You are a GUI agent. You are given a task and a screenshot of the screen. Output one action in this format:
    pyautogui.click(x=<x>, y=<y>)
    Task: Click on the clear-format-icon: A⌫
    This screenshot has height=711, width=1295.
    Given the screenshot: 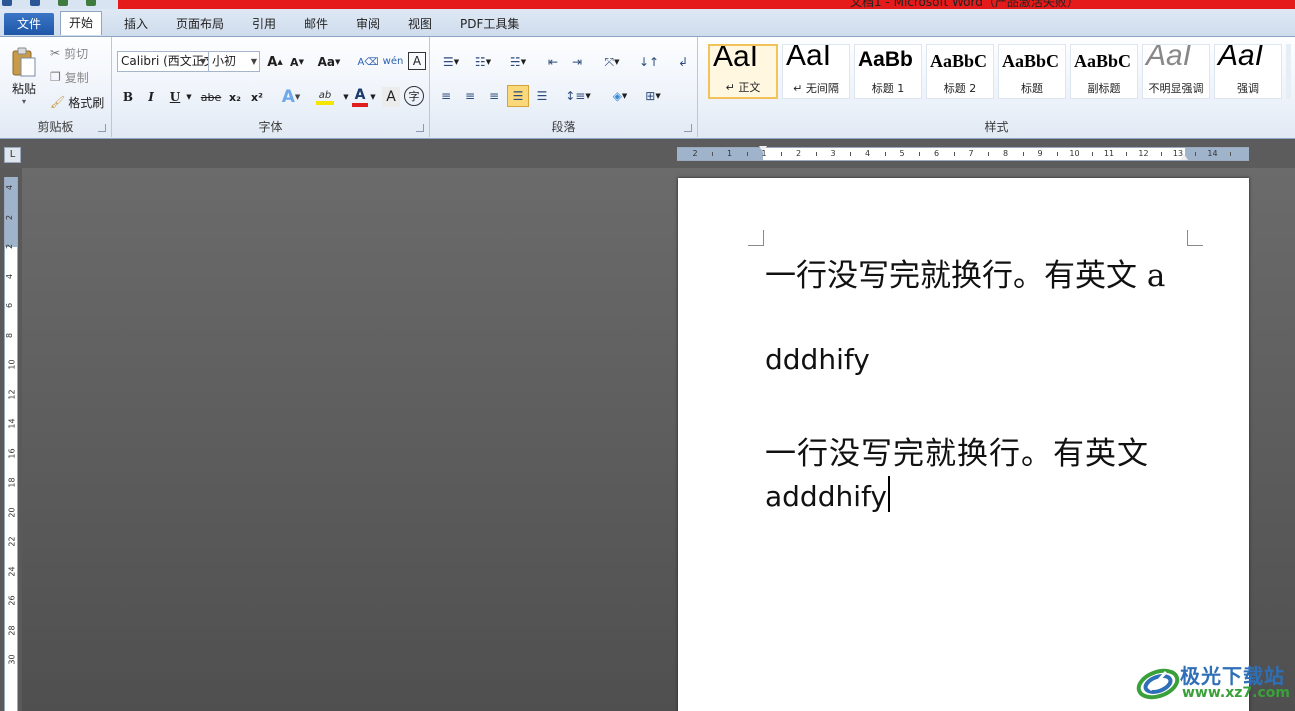 What is the action you would take?
    pyautogui.click(x=368, y=62)
    